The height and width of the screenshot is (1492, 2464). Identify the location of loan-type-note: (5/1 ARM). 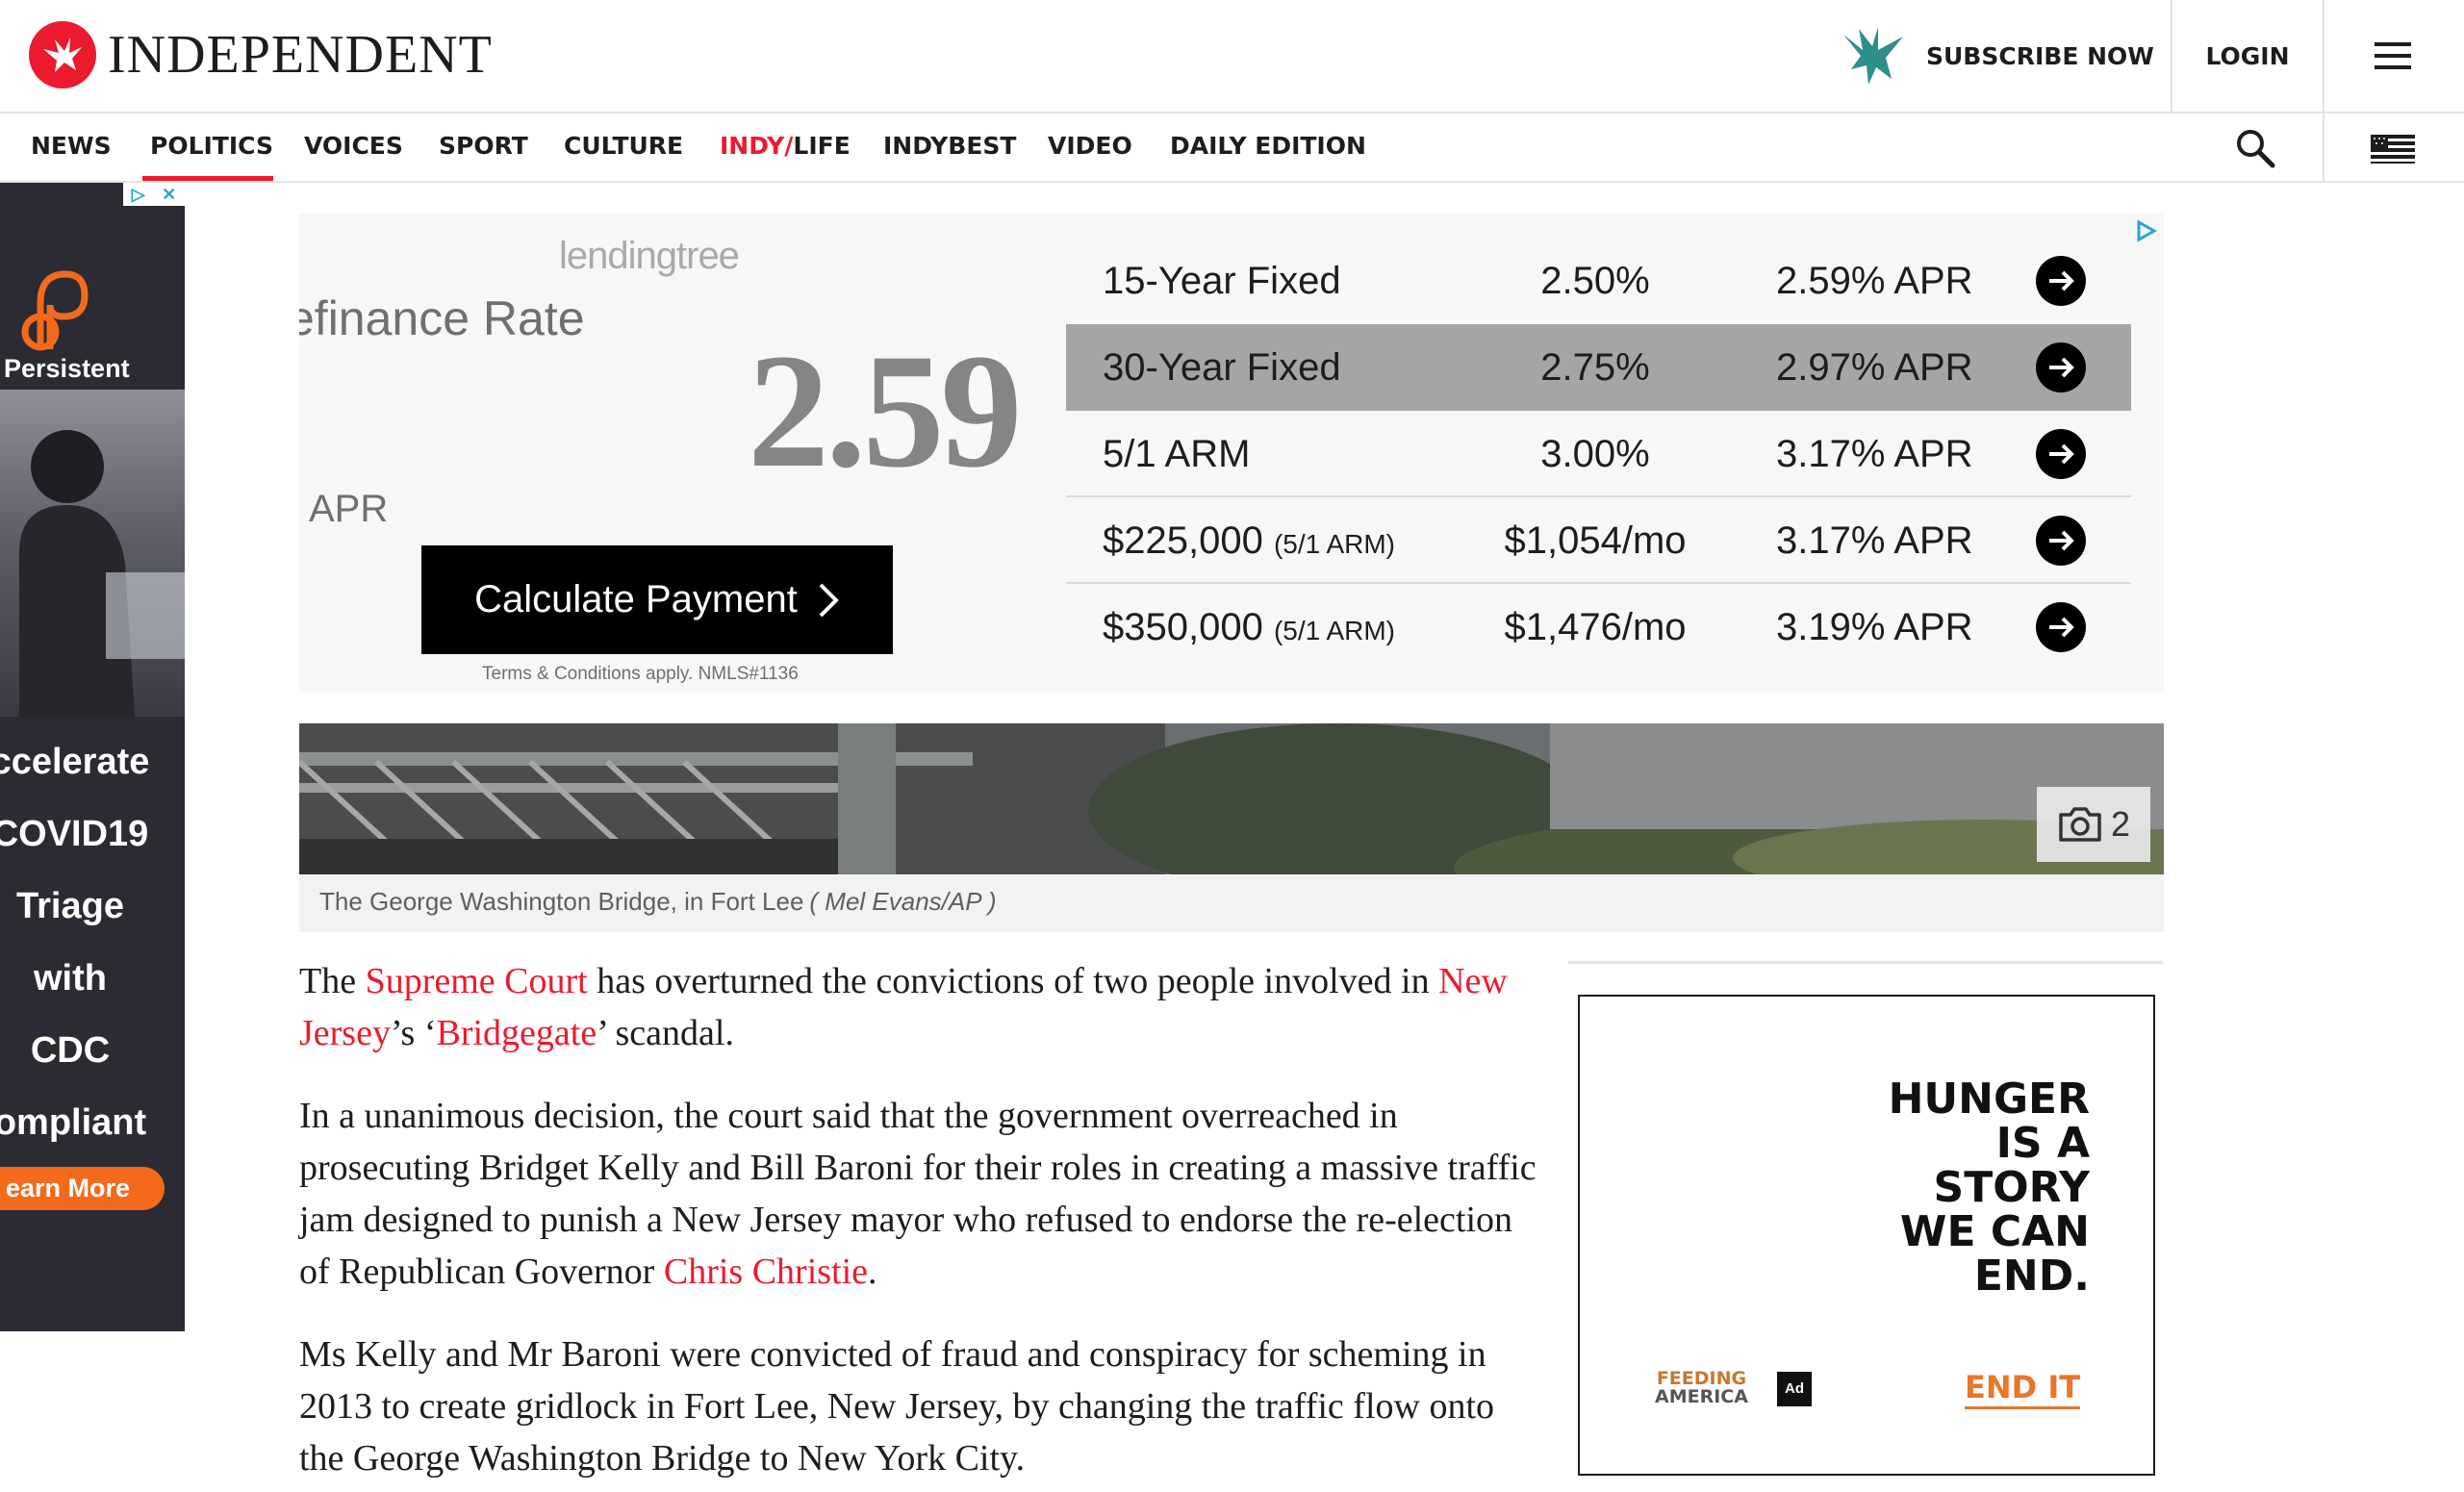
(1334, 630).